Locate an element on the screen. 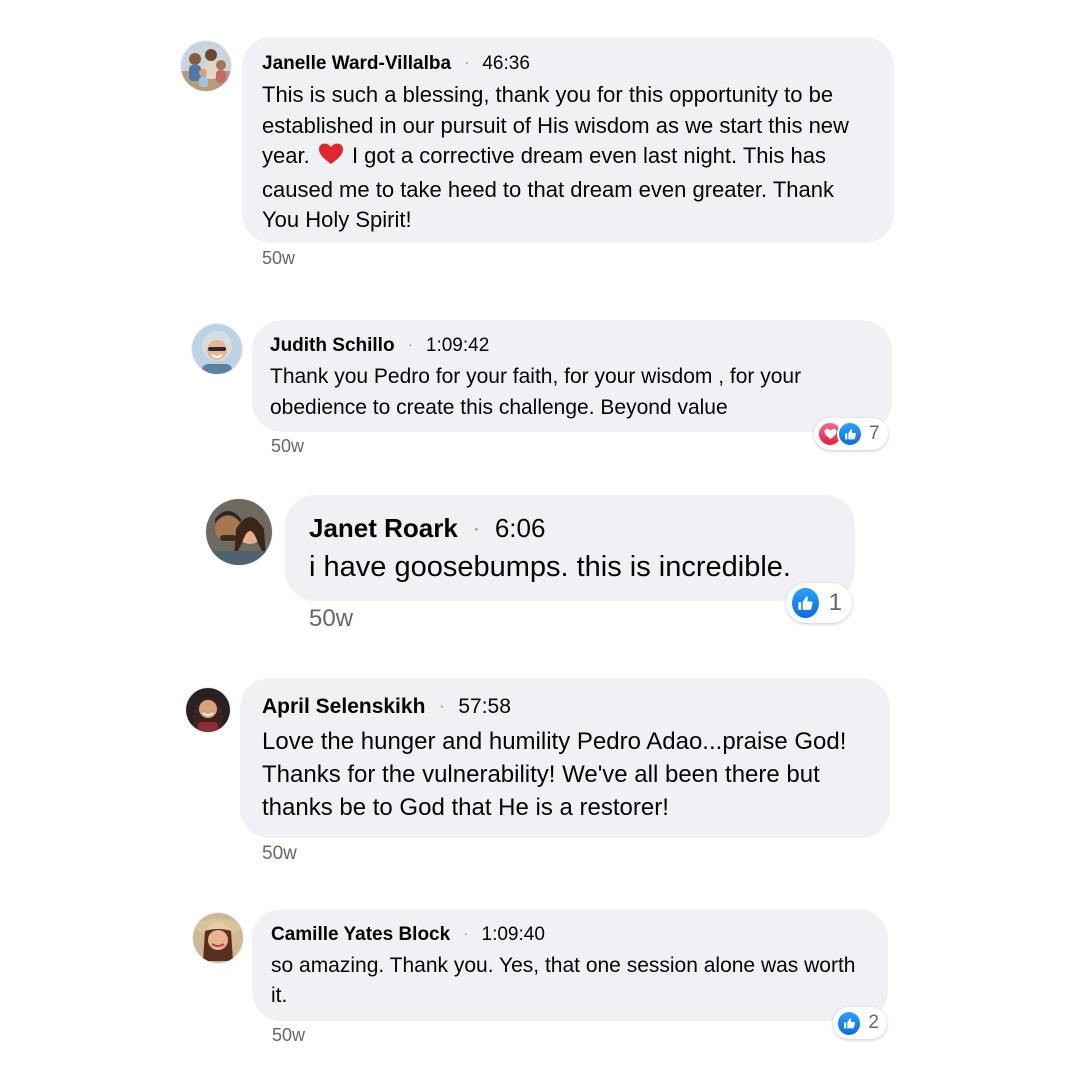 This screenshot has width=1080, height=1080. commenter-name: April Selenskikh is located at coordinates (343, 706).